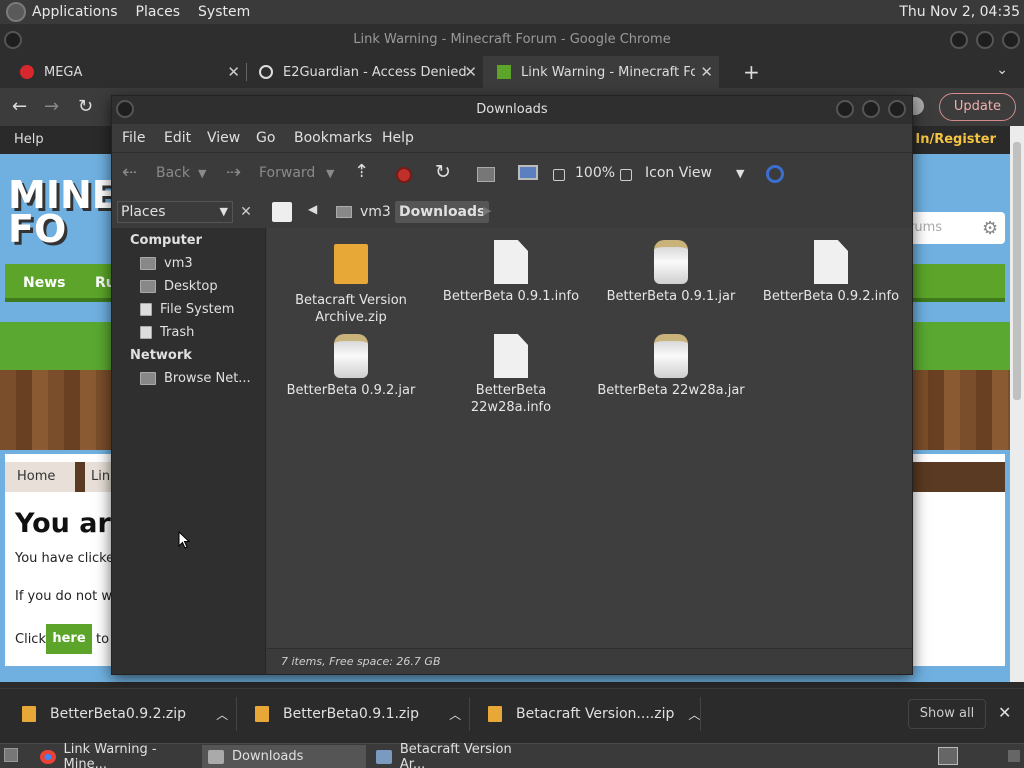 The height and width of the screenshot is (768, 1024). What do you see at coordinates (751, 72) in the screenshot?
I see `new-tab-button: +` at bounding box center [751, 72].